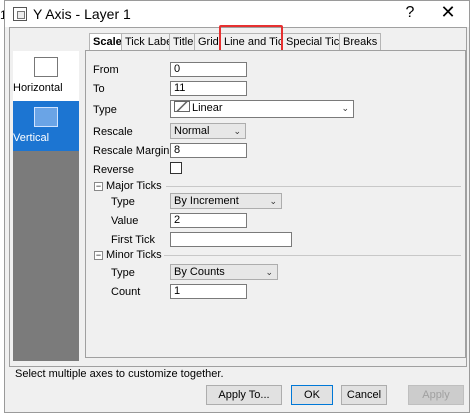 The height and width of the screenshot is (413, 474). Describe the element at coordinates (208, 220) in the screenshot. I see `major-value-input: 2` at that location.